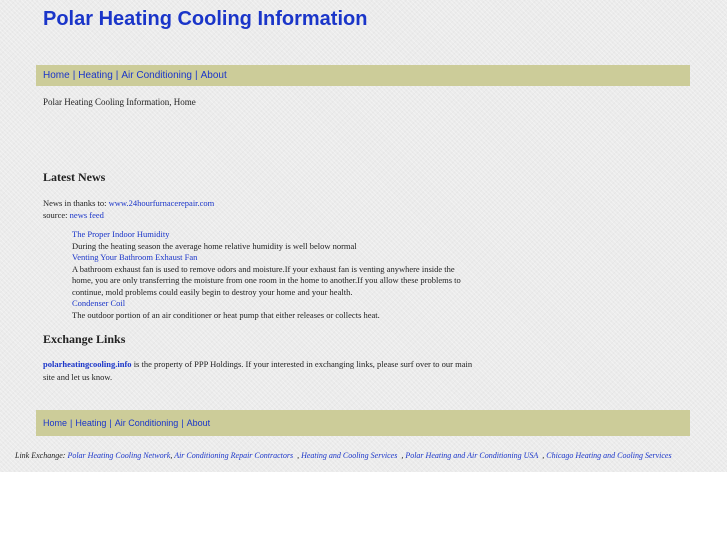 The image size is (727, 545). I want to click on nav-air-conditioning-link: Air Conditioning, so click(156, 75).